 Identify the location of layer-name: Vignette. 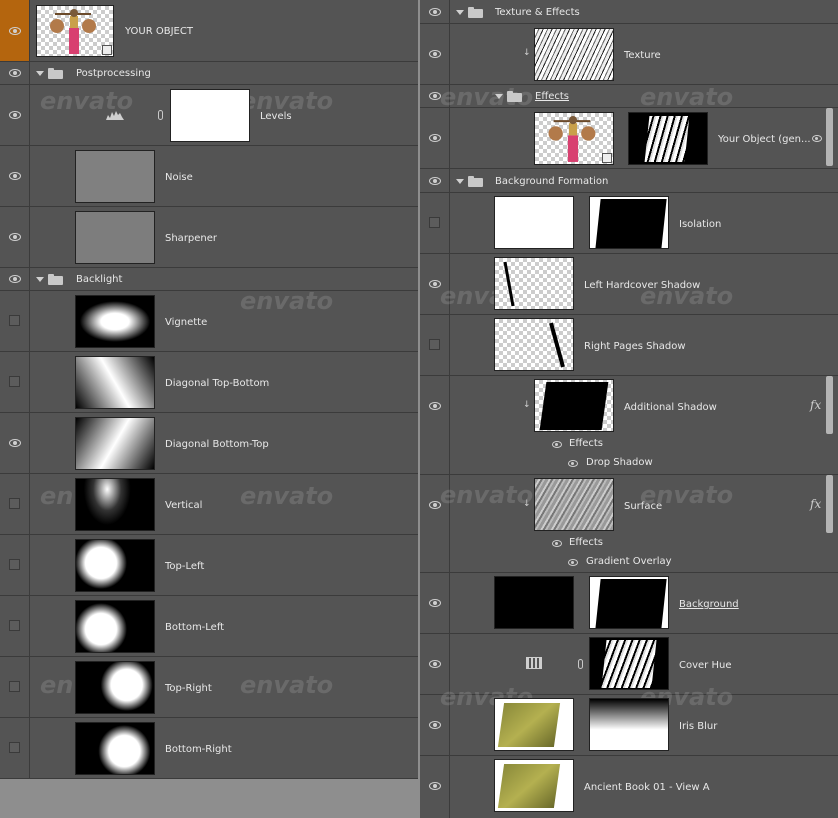
(186, 322).